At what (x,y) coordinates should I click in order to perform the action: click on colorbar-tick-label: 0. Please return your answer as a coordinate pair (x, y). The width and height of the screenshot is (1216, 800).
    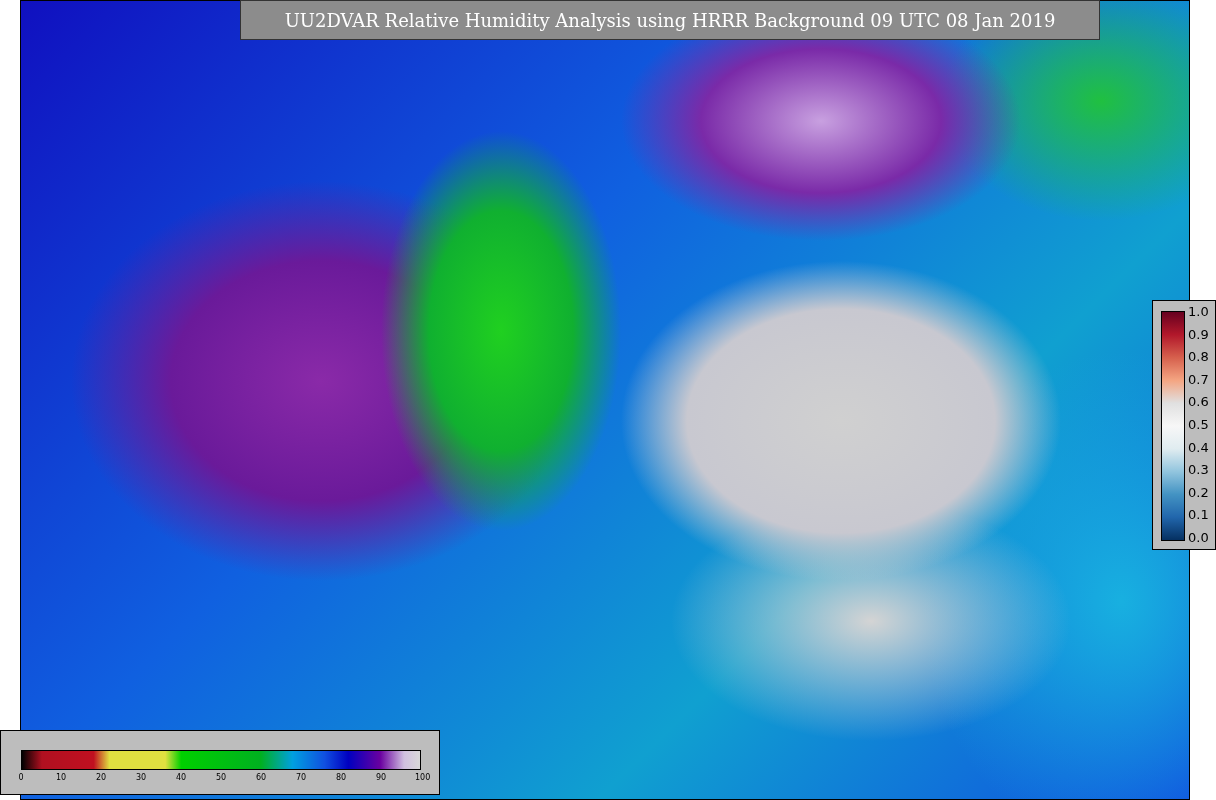
    Looking at the image, I should click on (21, 777).